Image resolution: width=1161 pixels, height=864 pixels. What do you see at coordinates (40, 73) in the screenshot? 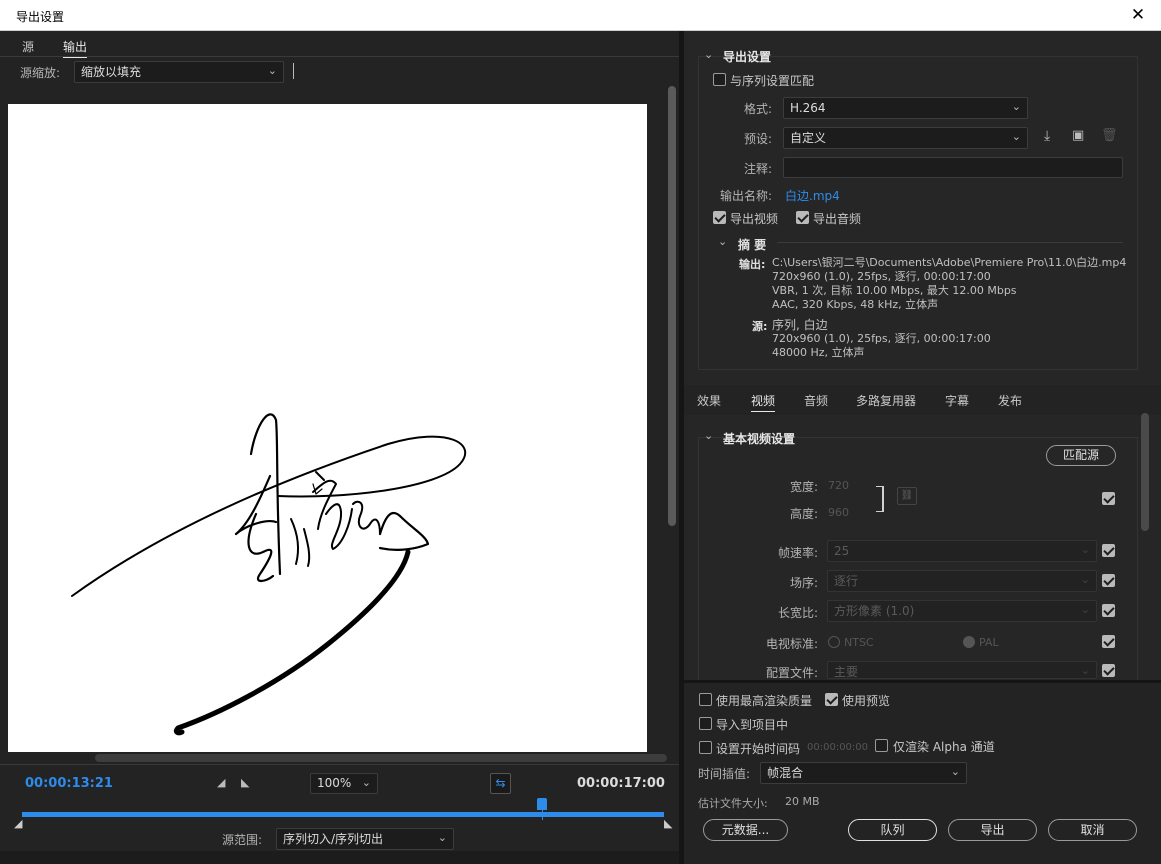
I see `source-scale-label: 源缩放:` at bounding box center [40, 73].